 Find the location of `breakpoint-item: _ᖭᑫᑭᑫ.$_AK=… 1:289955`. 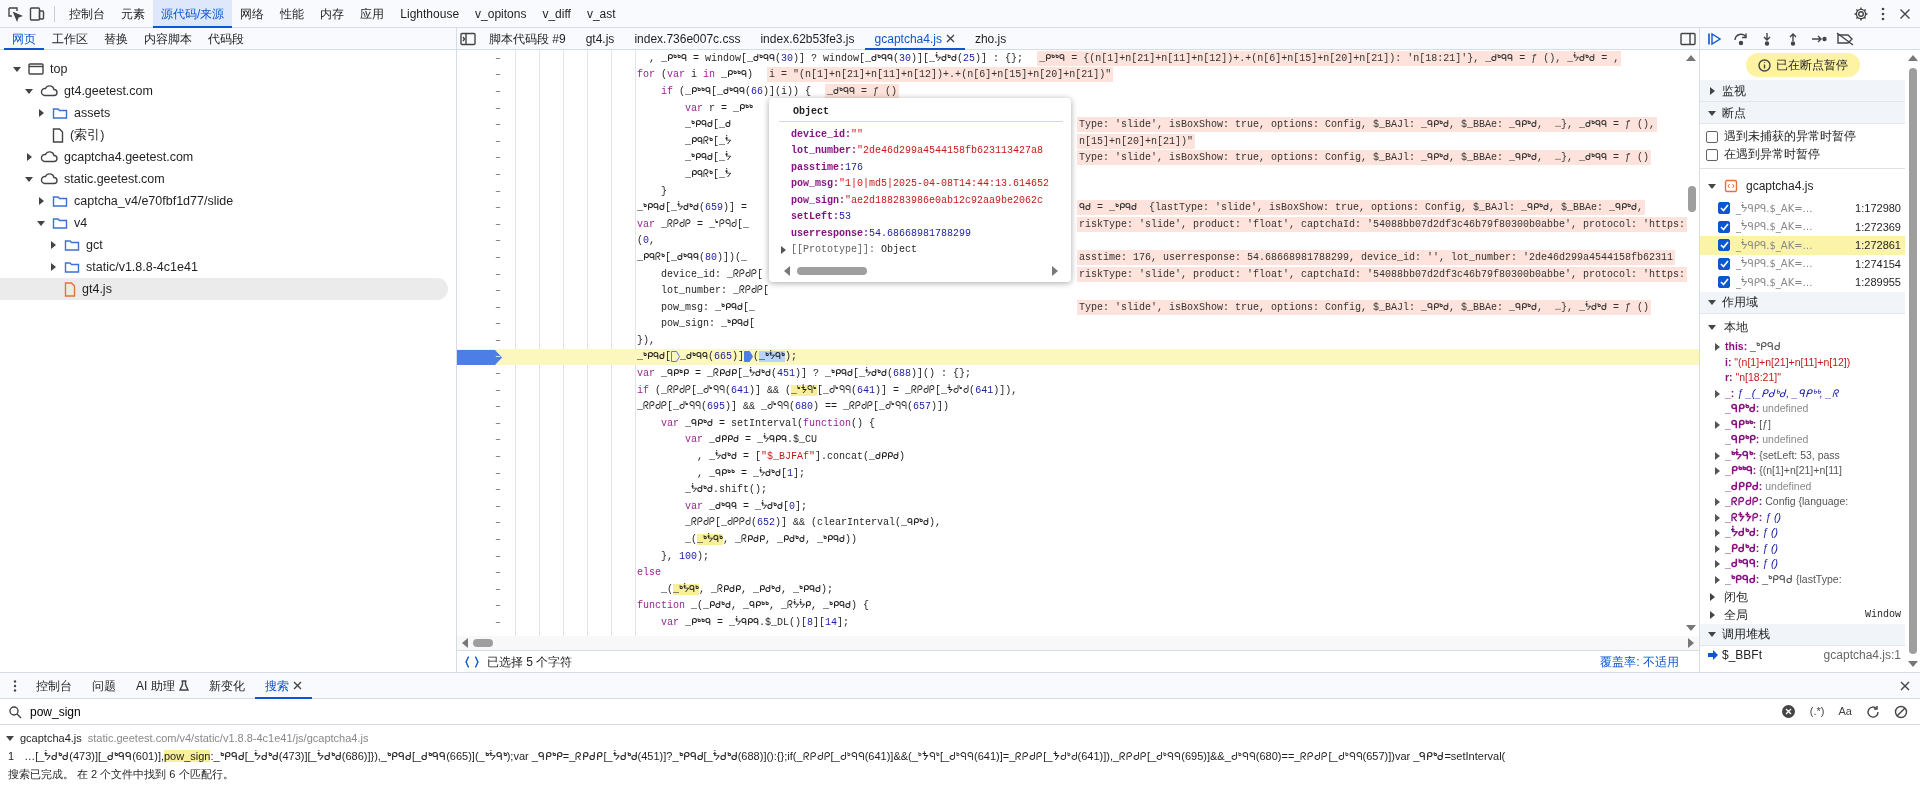

breakpoint-item: _ᖭᑫᑭᑫ.$_AK=… 1:289955 is located at coordinates (1802, 282).